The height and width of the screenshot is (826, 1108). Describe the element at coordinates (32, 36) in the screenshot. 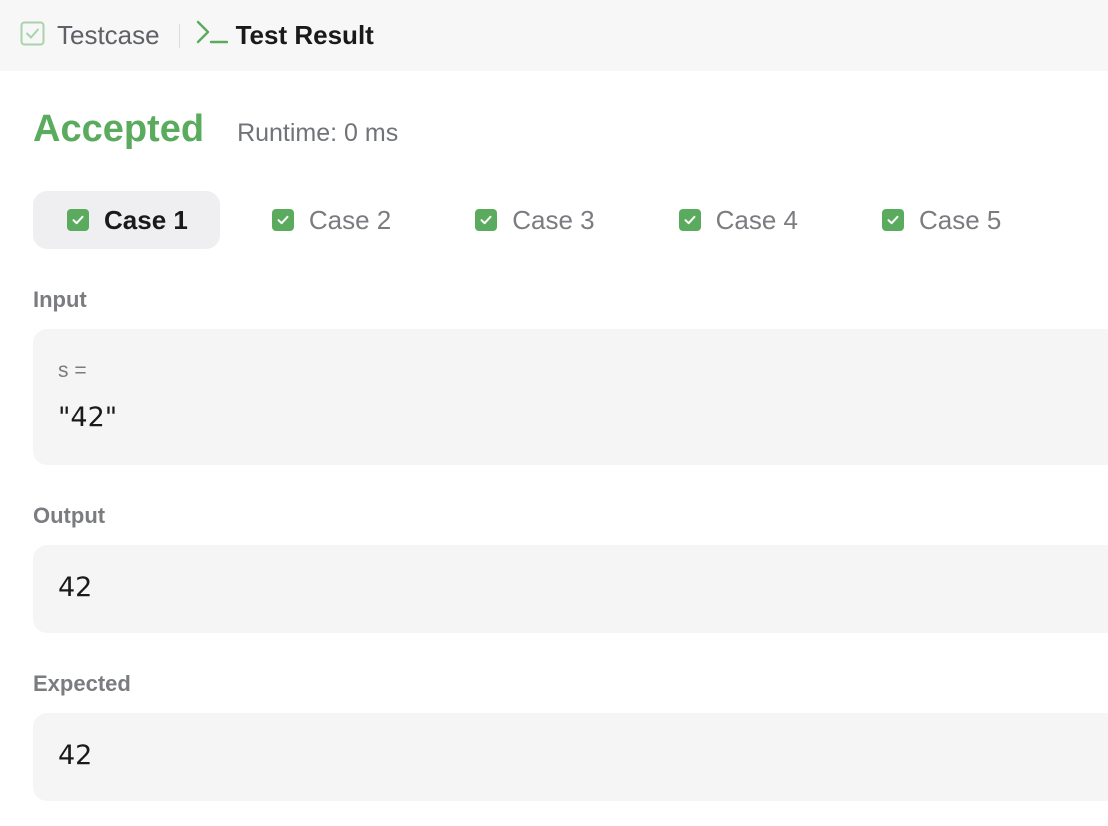

I see `checkbox-icon` at that location.